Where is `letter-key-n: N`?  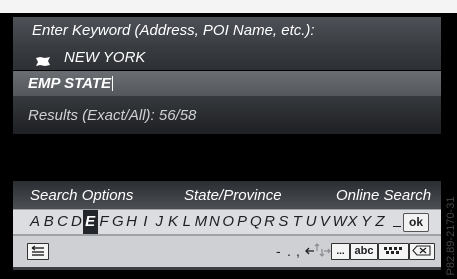 letter-key-n: N is located at coordinates (214, 222).